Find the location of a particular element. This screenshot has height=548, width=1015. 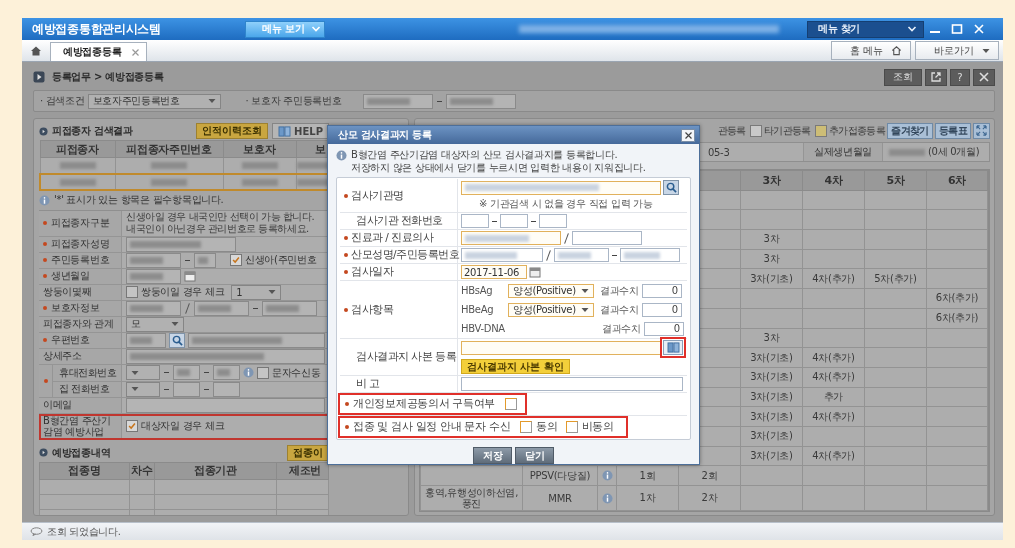

shortcut-button: 홈 메뉴 is located at coordinates (870, 50).